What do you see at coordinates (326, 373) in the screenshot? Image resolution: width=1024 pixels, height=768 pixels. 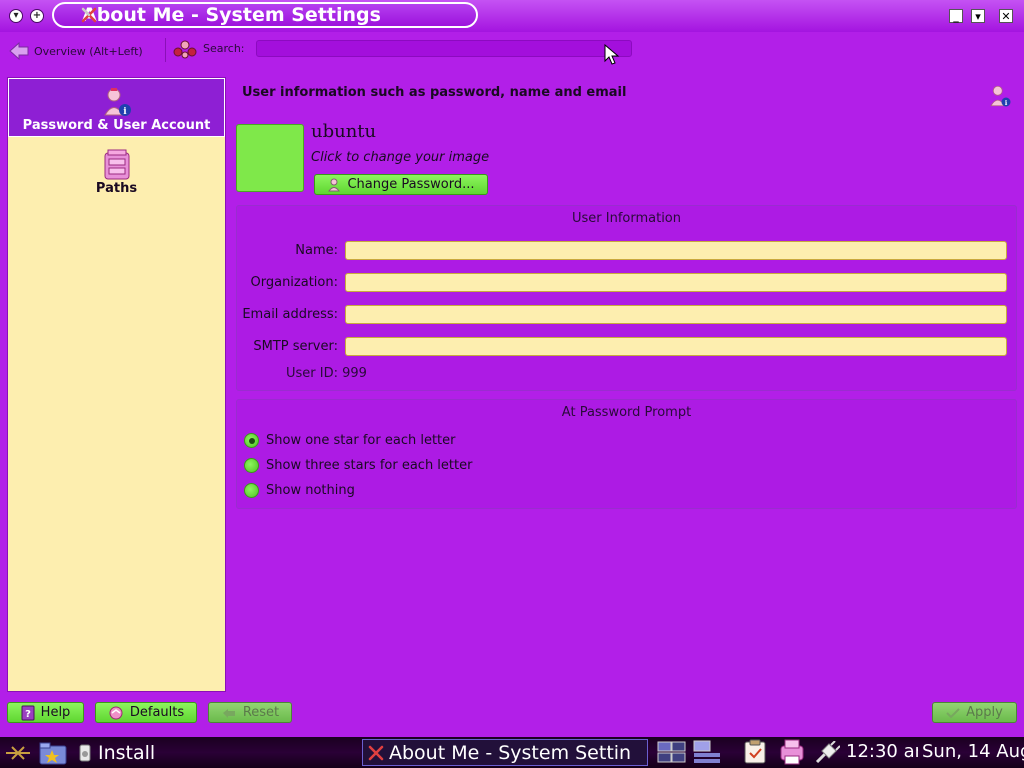 I see `user-id: User ID: 999` at bounding box center [326, 373].